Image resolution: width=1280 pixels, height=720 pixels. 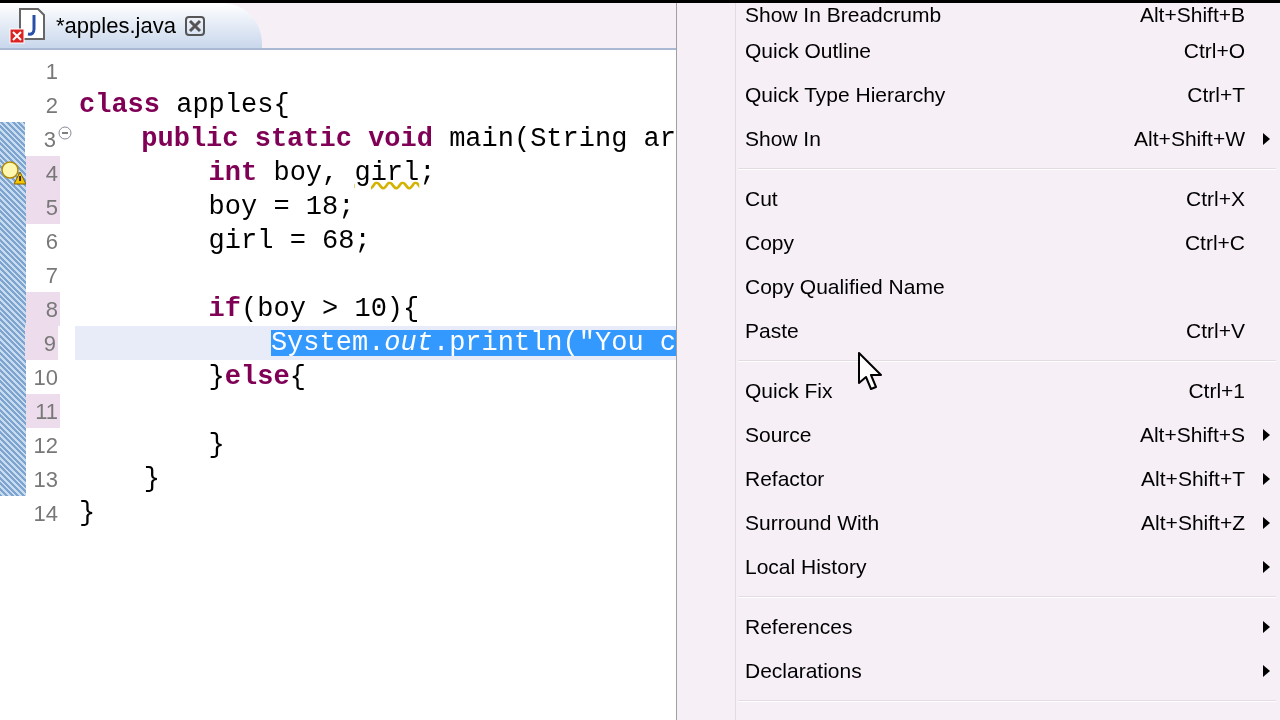 I want to click on menu-item: Surround With Alt+Shift+Z, so click(x=978, y=523).